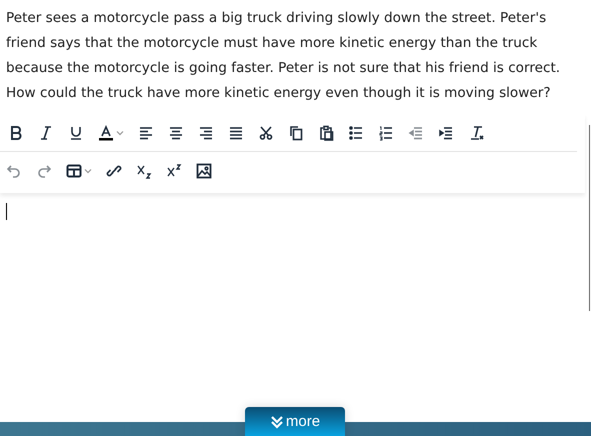  Describe the element at coordinates (46, 132) in the screenshot. I see `italic-icon` at that location.